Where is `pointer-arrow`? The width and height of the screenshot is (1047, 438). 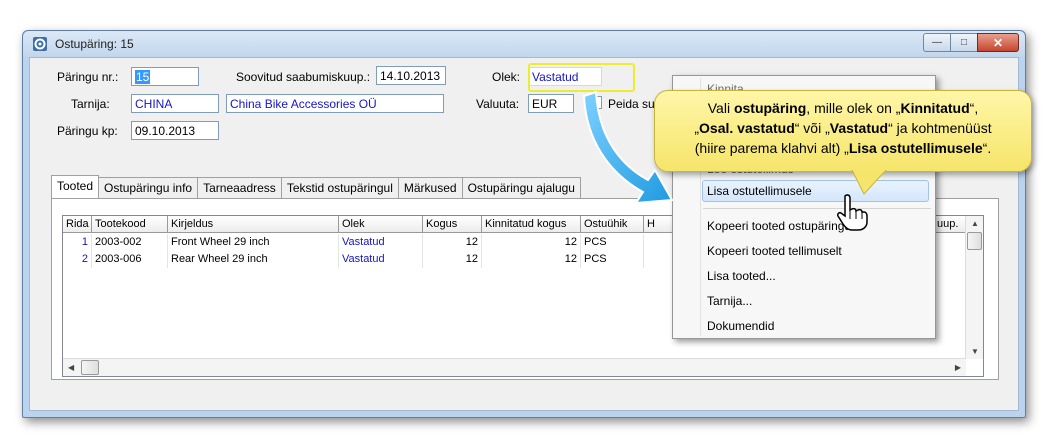 pointer-arrow is located at coordinates (628, 147).